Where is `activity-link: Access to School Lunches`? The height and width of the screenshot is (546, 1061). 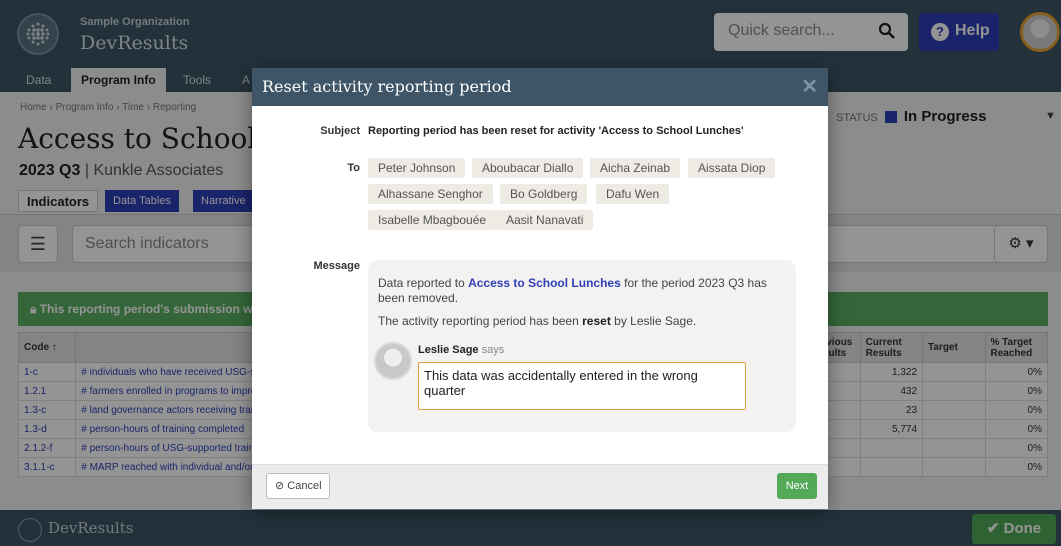 activity-link: Access to School Lunches is located at coordinates (544, 283).